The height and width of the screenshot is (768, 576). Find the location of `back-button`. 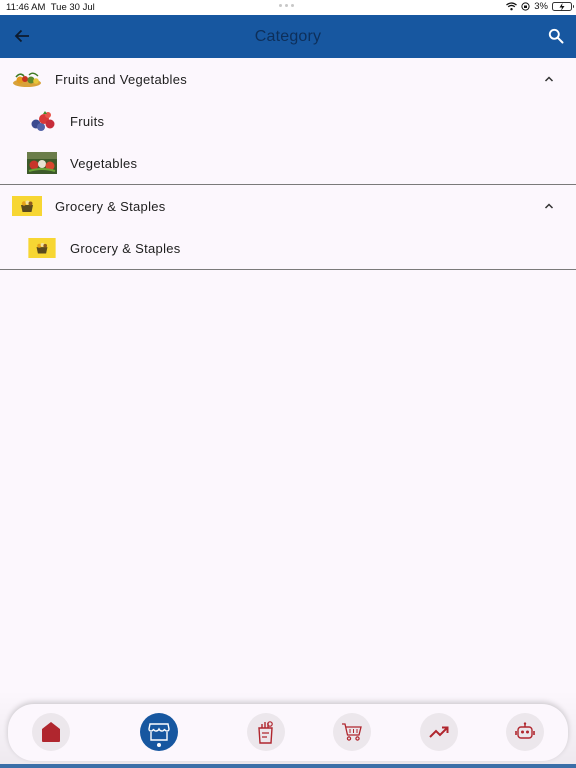

back-button is located at coordinates (22, 36).